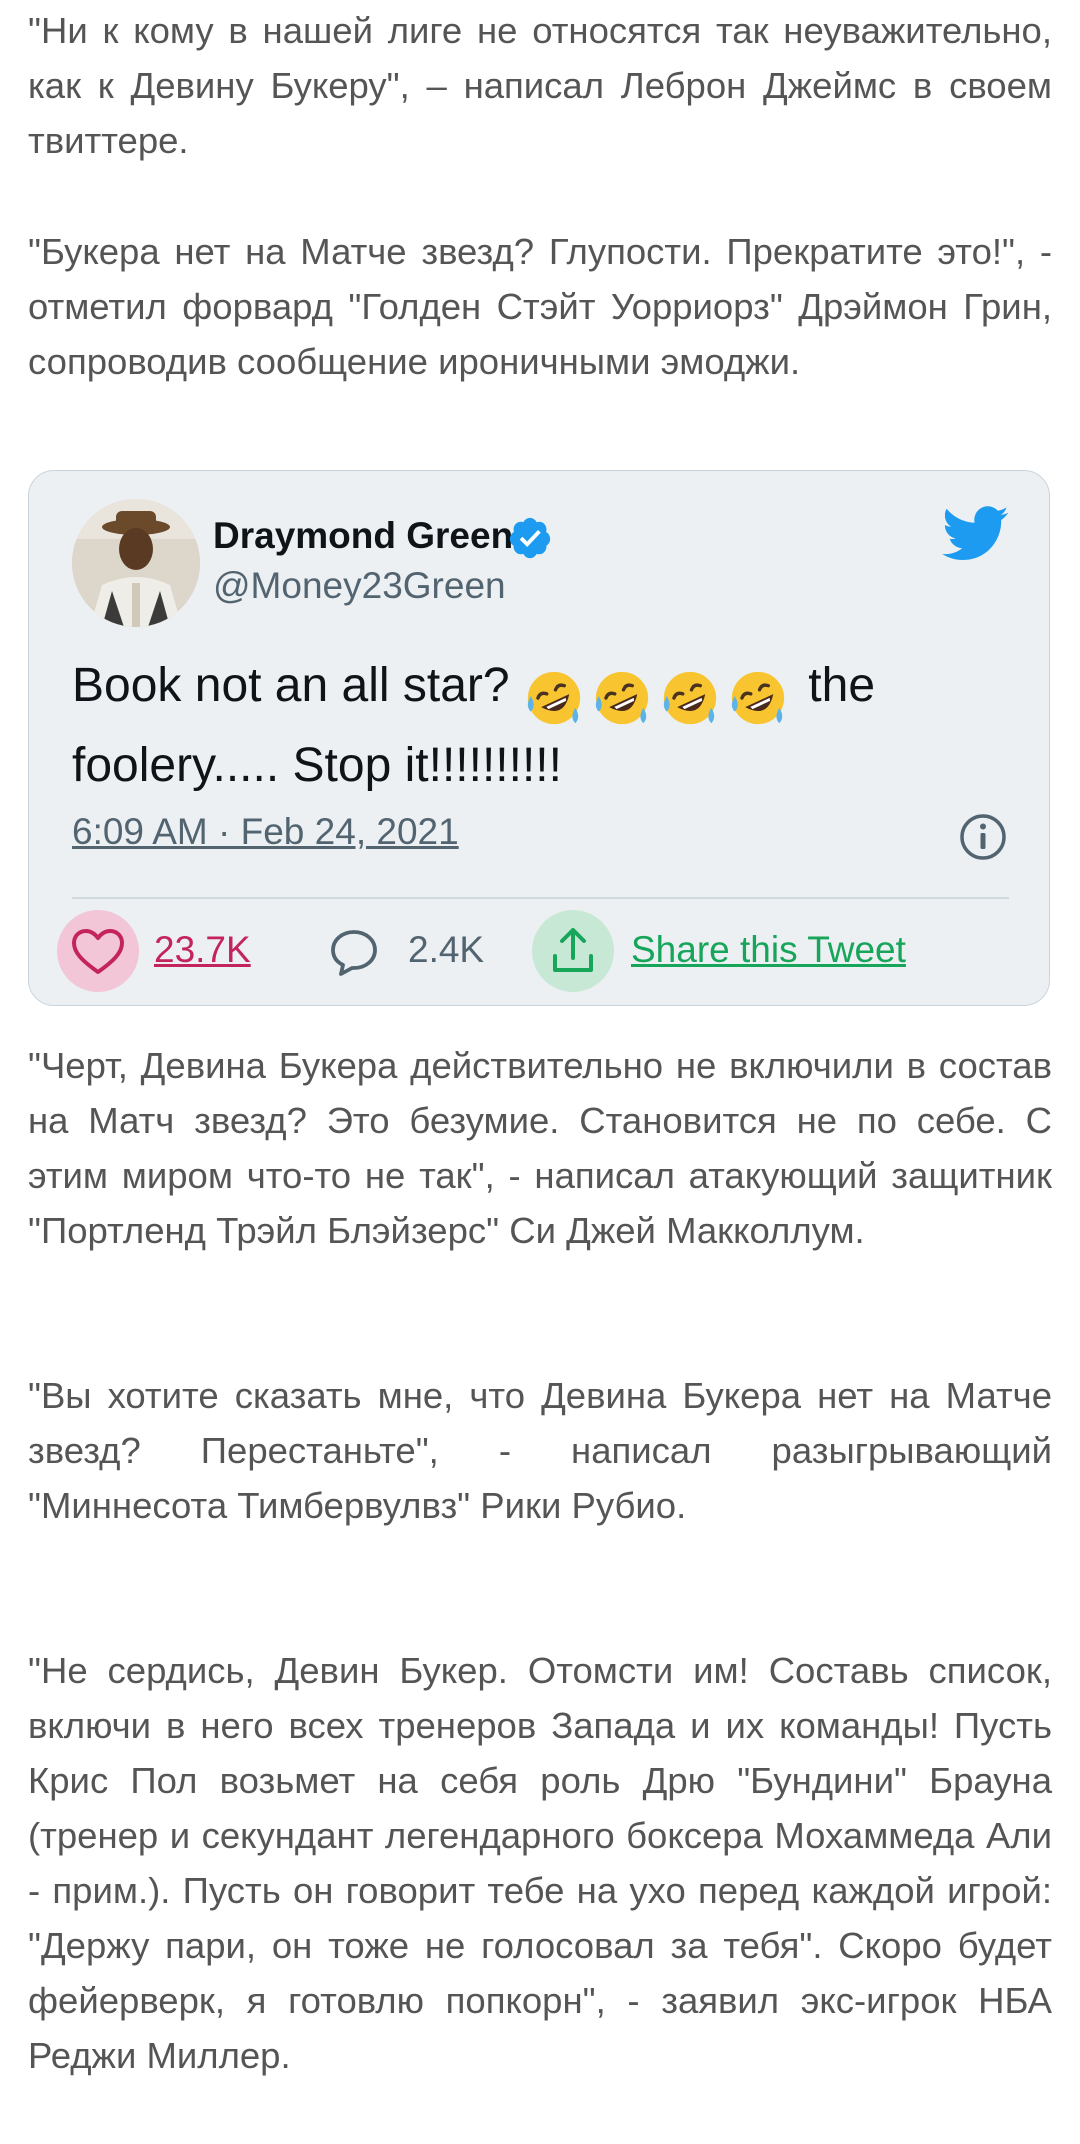 The image size is (1080, 2144). I want to click on emoji-group, so click(659, 696).